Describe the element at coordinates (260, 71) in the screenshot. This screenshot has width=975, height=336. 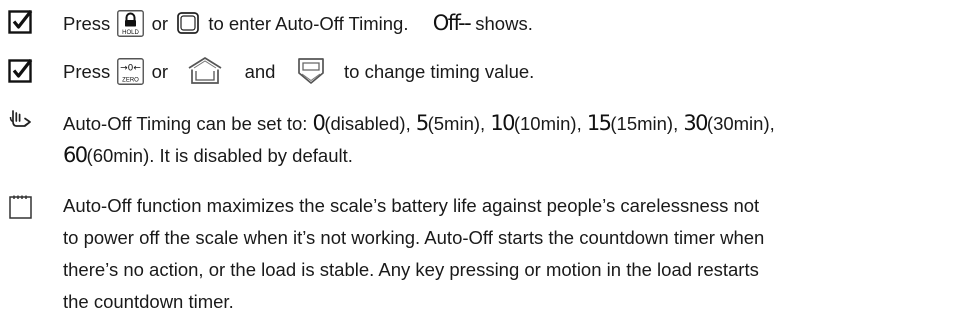
I see `and-label: and` at that location.